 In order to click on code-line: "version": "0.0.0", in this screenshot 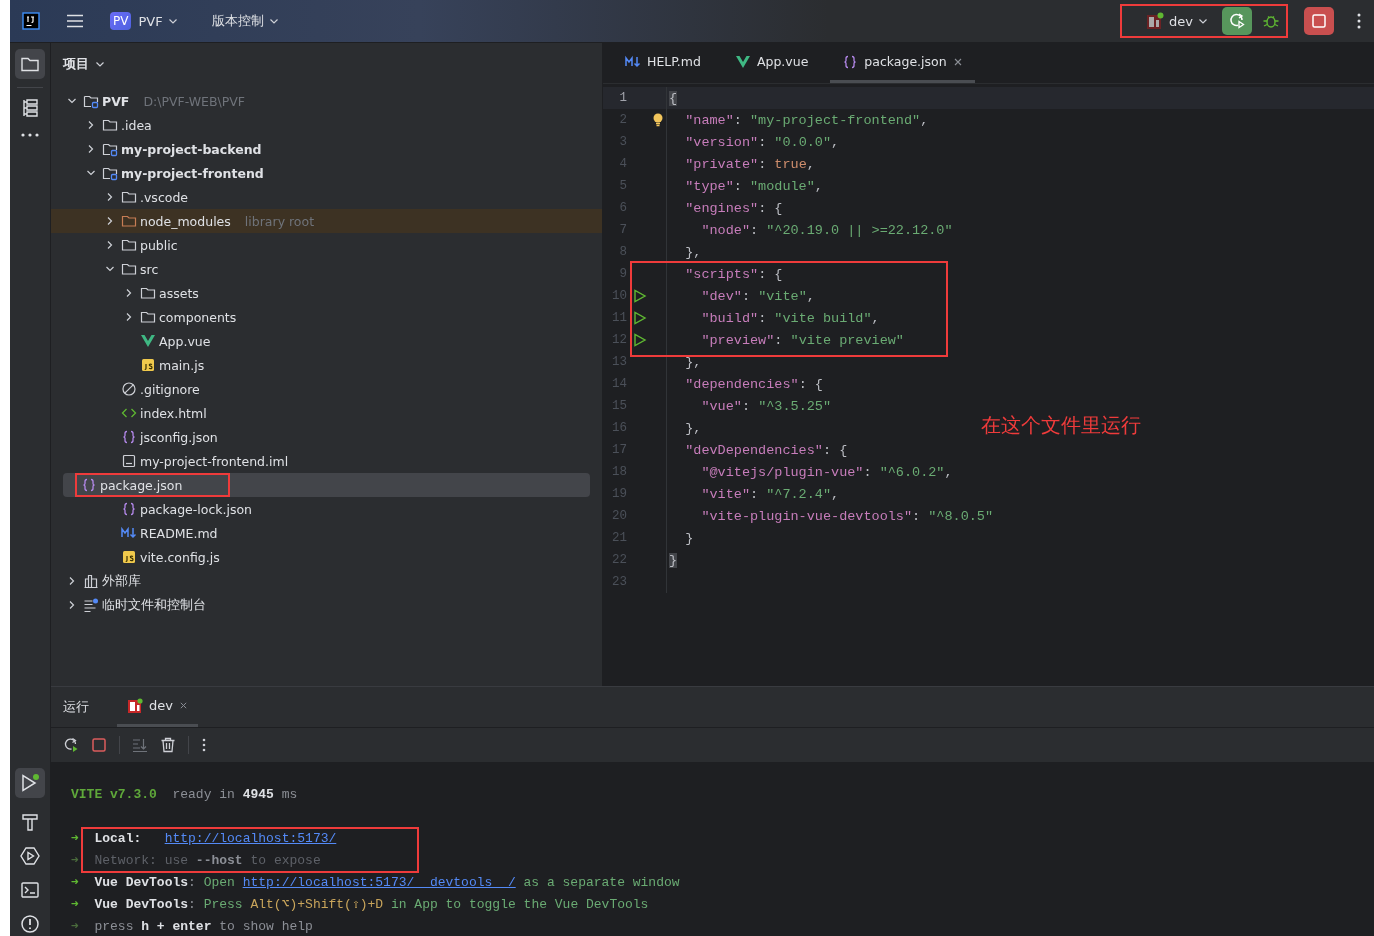, I will do `click(762, 142)`.